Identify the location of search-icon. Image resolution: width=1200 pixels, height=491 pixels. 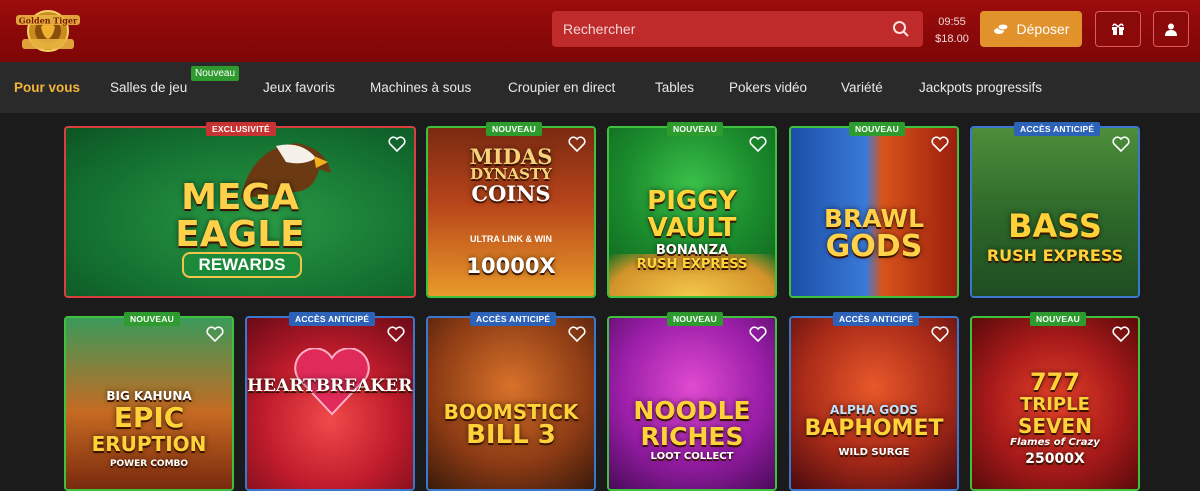
(901, 29).